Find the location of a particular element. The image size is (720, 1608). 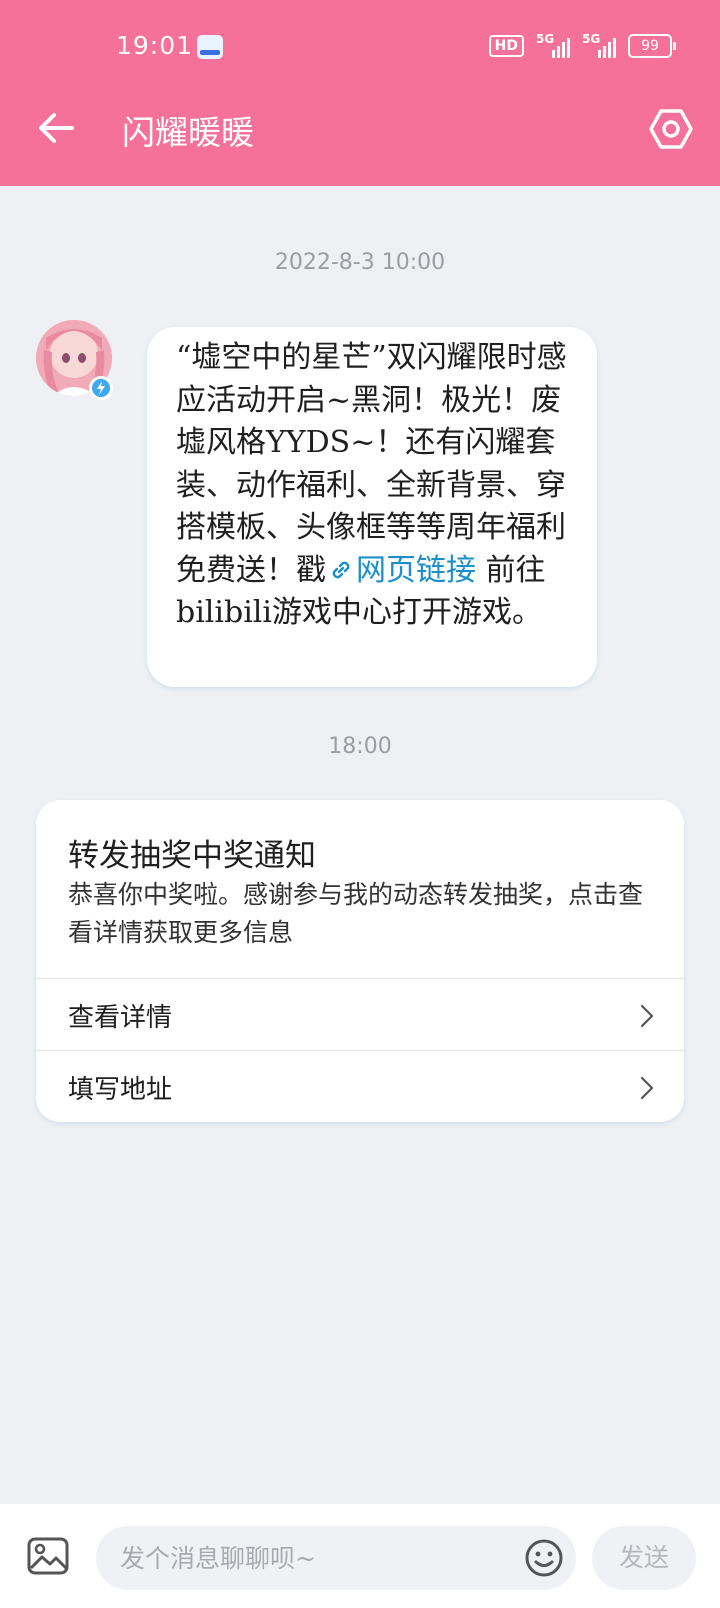

status-time: 19:01 is located at coordinates (155, 45).